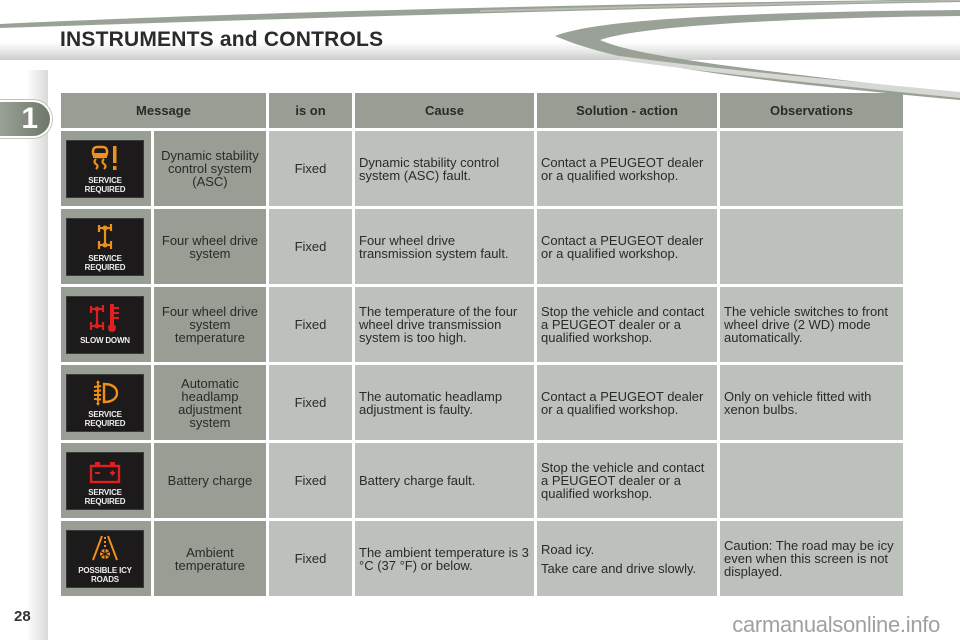 The width and height of the screenshot is (960, 640). What do you see at coordinates (105, 472) in the screenshot?
I see `battery-icon` at bounding box center [105, 472].